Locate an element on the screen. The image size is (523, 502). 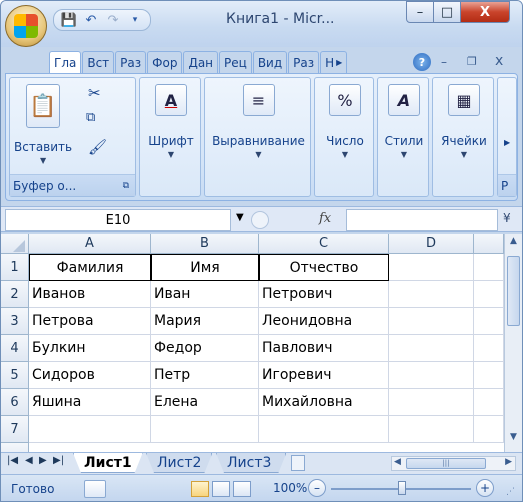
zoom-in-button: + is located at coordinates (485, 488).